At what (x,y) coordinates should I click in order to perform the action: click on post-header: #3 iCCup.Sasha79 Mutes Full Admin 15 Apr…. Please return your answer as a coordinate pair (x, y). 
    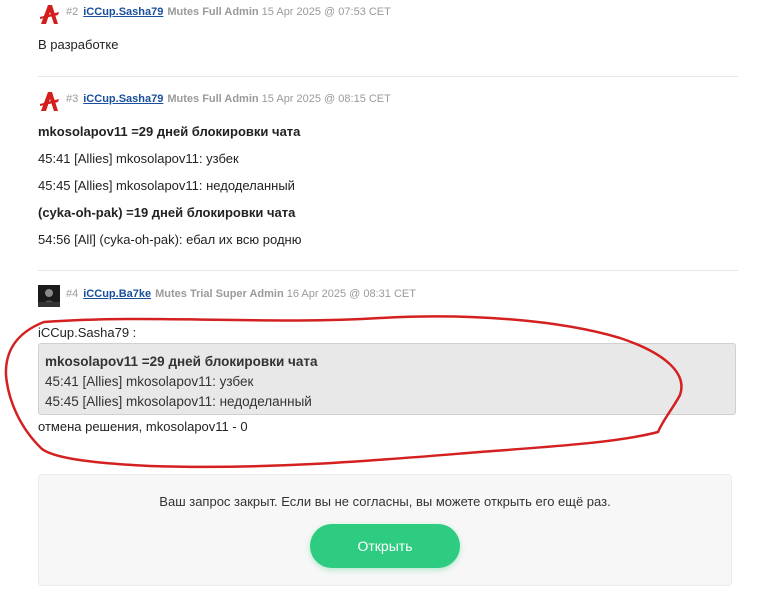
    Looking at the image, I should click on (214, 103).